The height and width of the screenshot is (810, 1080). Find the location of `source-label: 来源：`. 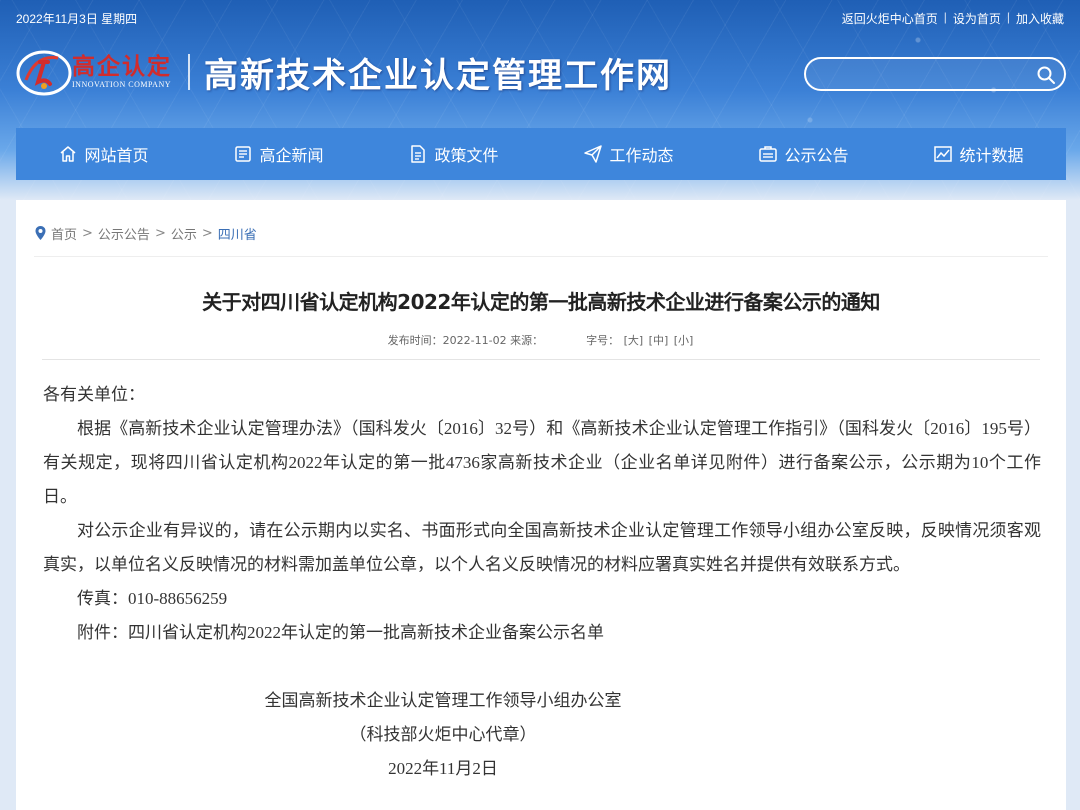

source-label: 来源： is located at coordinates (527, 340).